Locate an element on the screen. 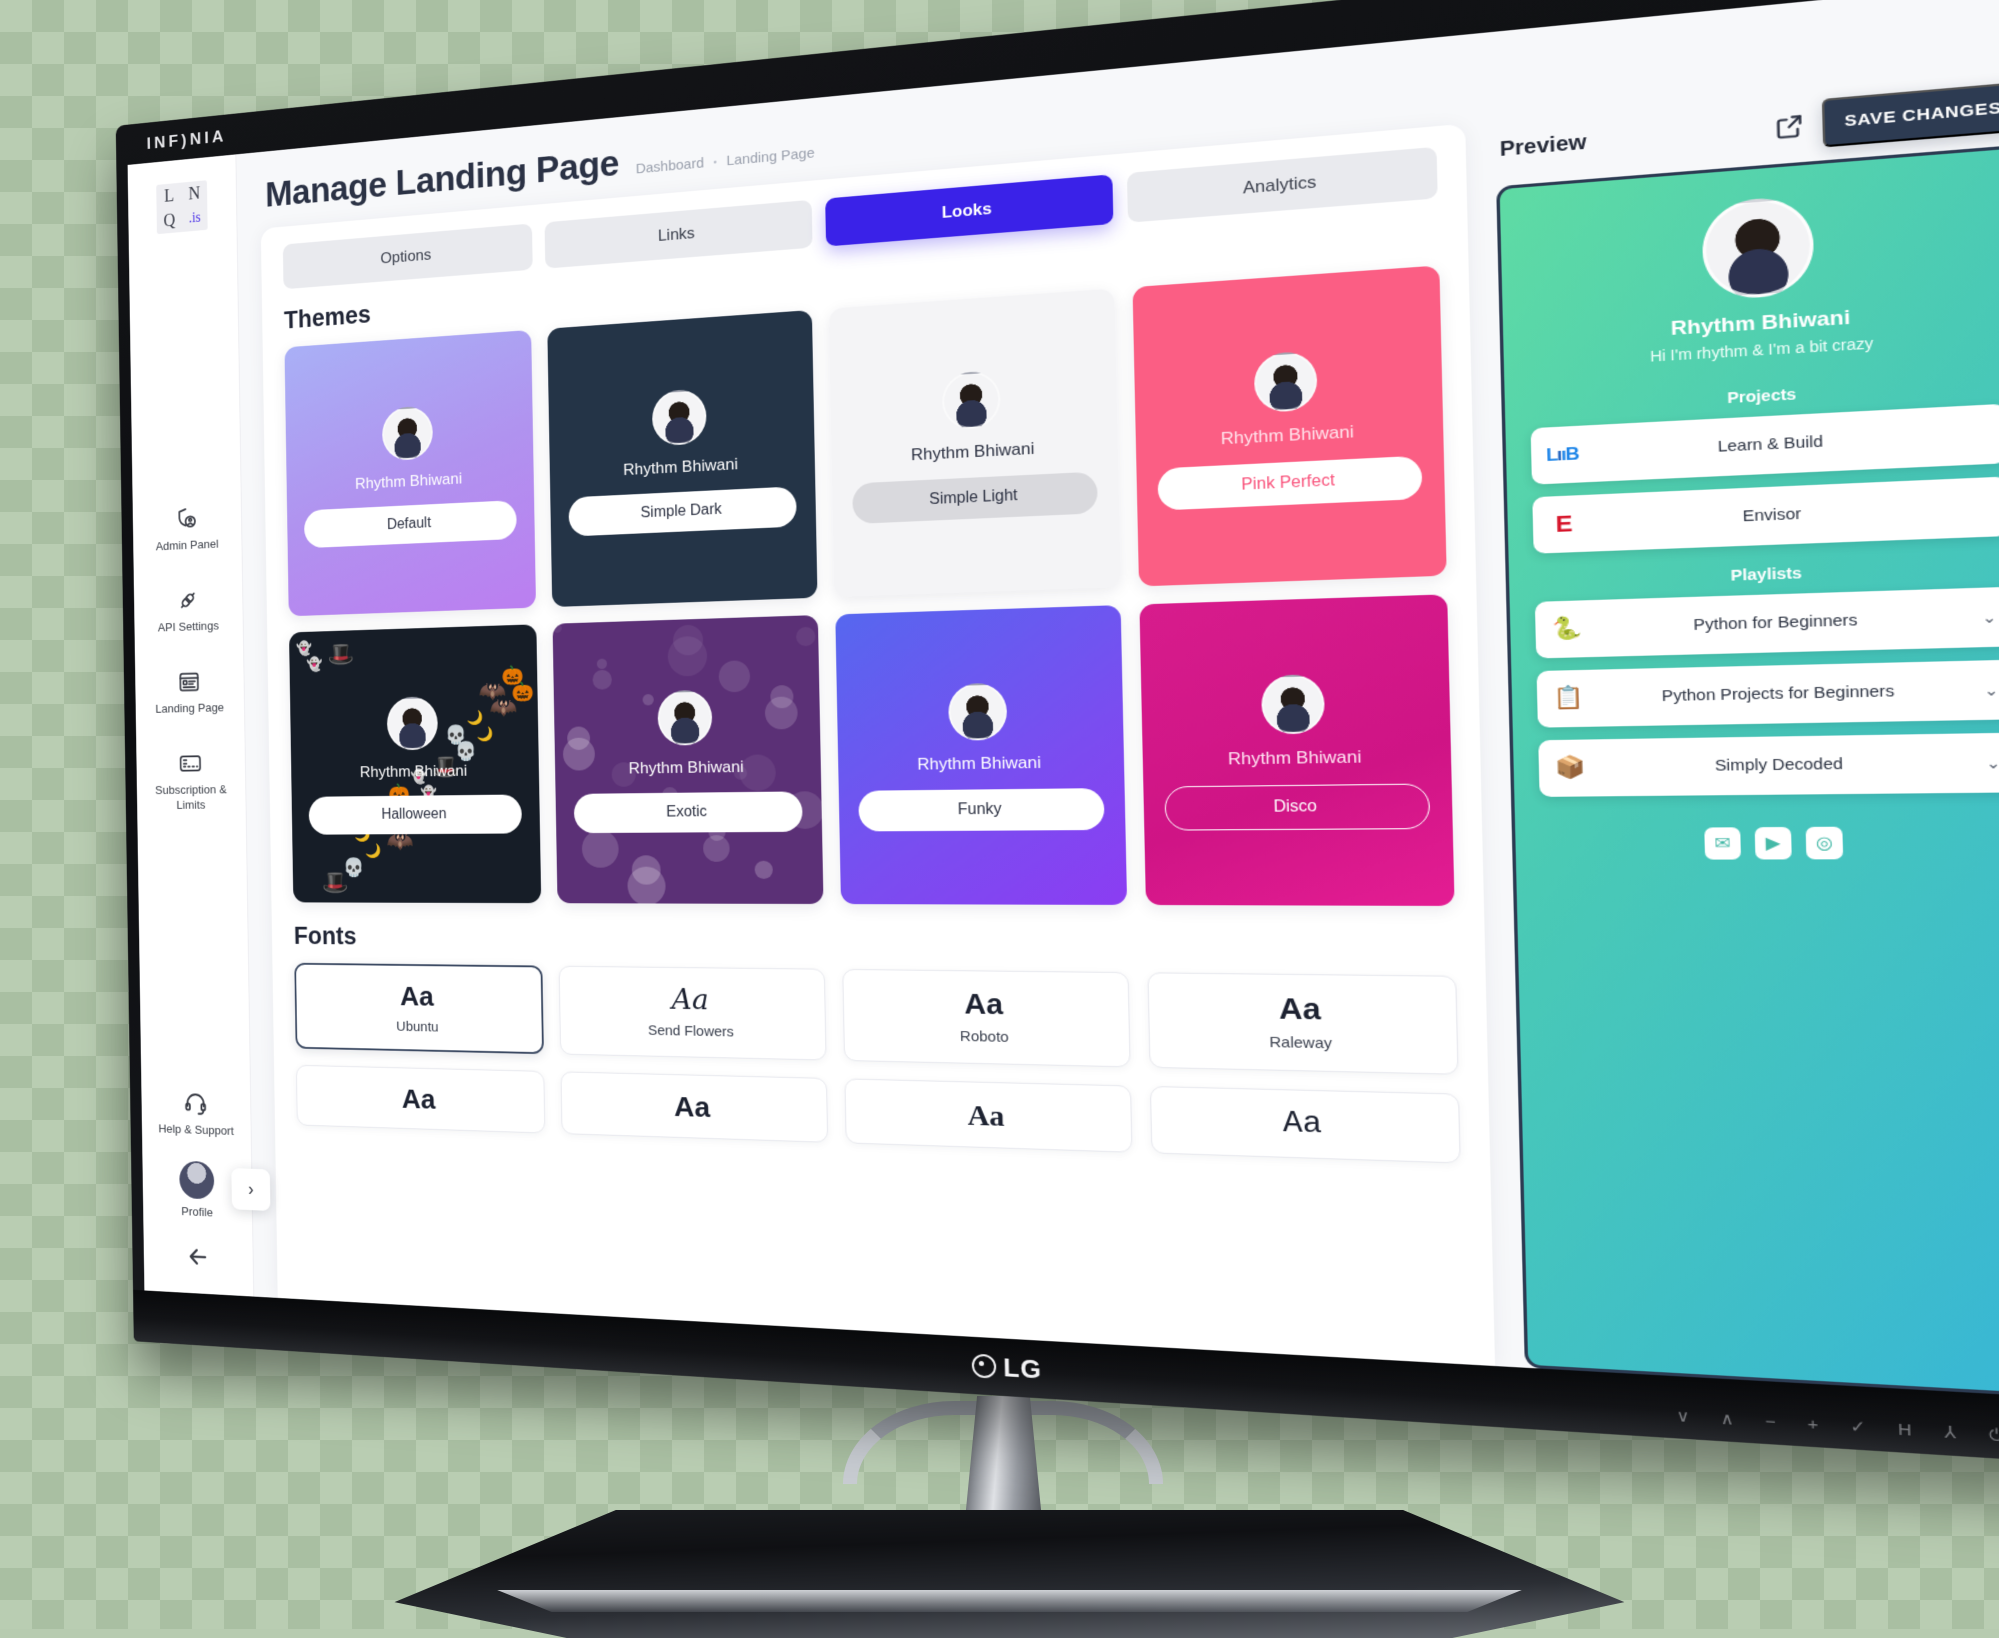 This screenshot has height=1638, width=1999. theme-name-button: Funky is located at coordinates (981, 809).